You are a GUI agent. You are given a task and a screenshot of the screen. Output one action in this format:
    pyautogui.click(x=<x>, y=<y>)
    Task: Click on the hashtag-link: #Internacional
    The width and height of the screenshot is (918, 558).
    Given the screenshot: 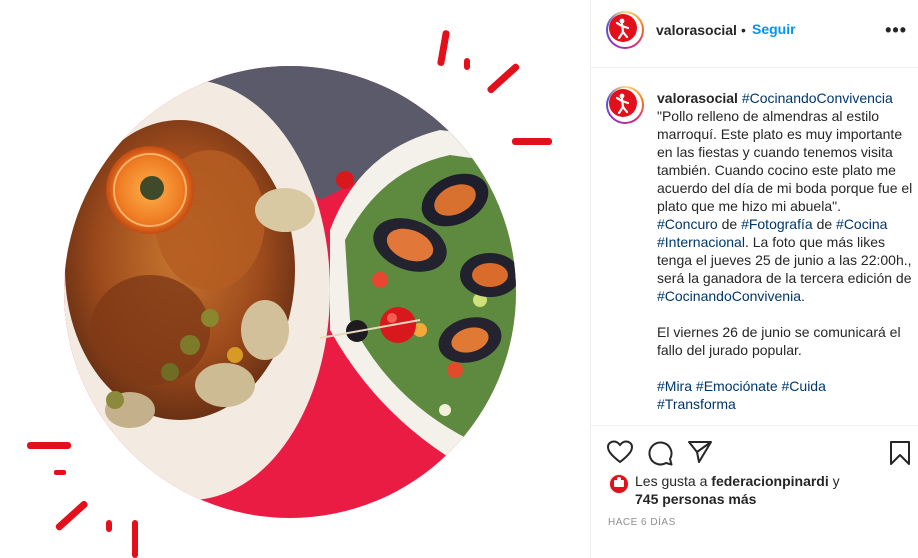 What is the action you would take?
    pyautogui.click(x=701, y=242)
    